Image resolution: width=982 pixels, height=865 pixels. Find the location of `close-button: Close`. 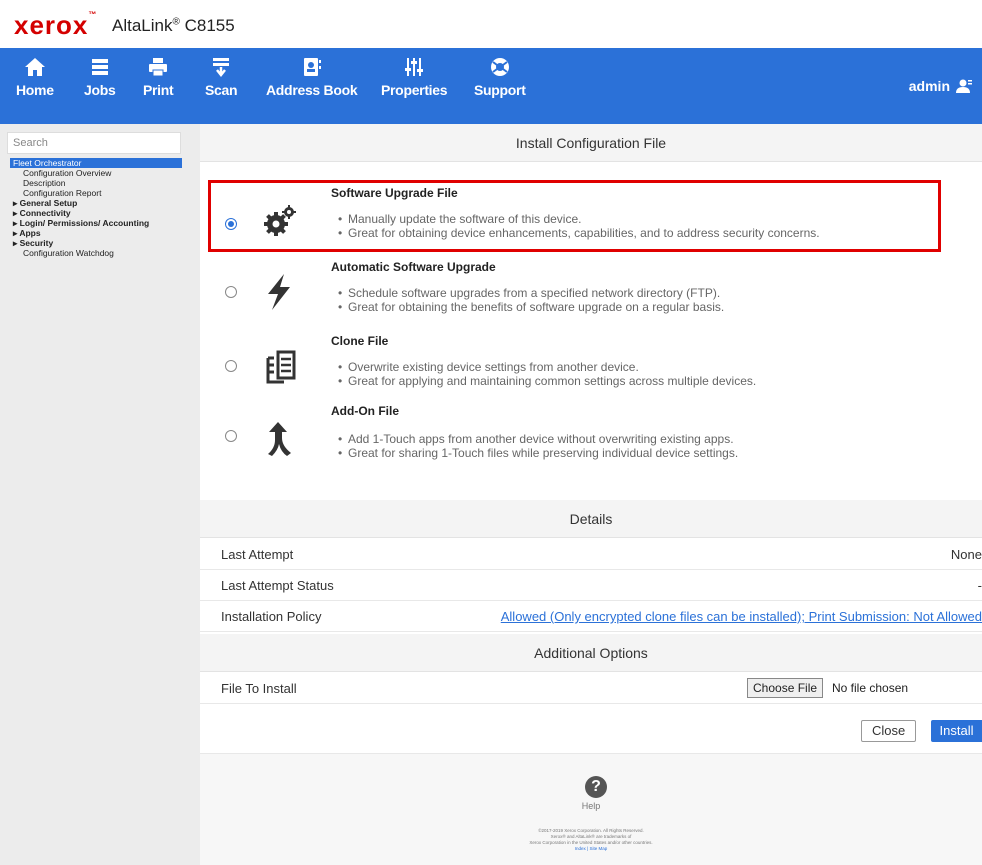

close-button: Close is located at coordinates (889, 731).